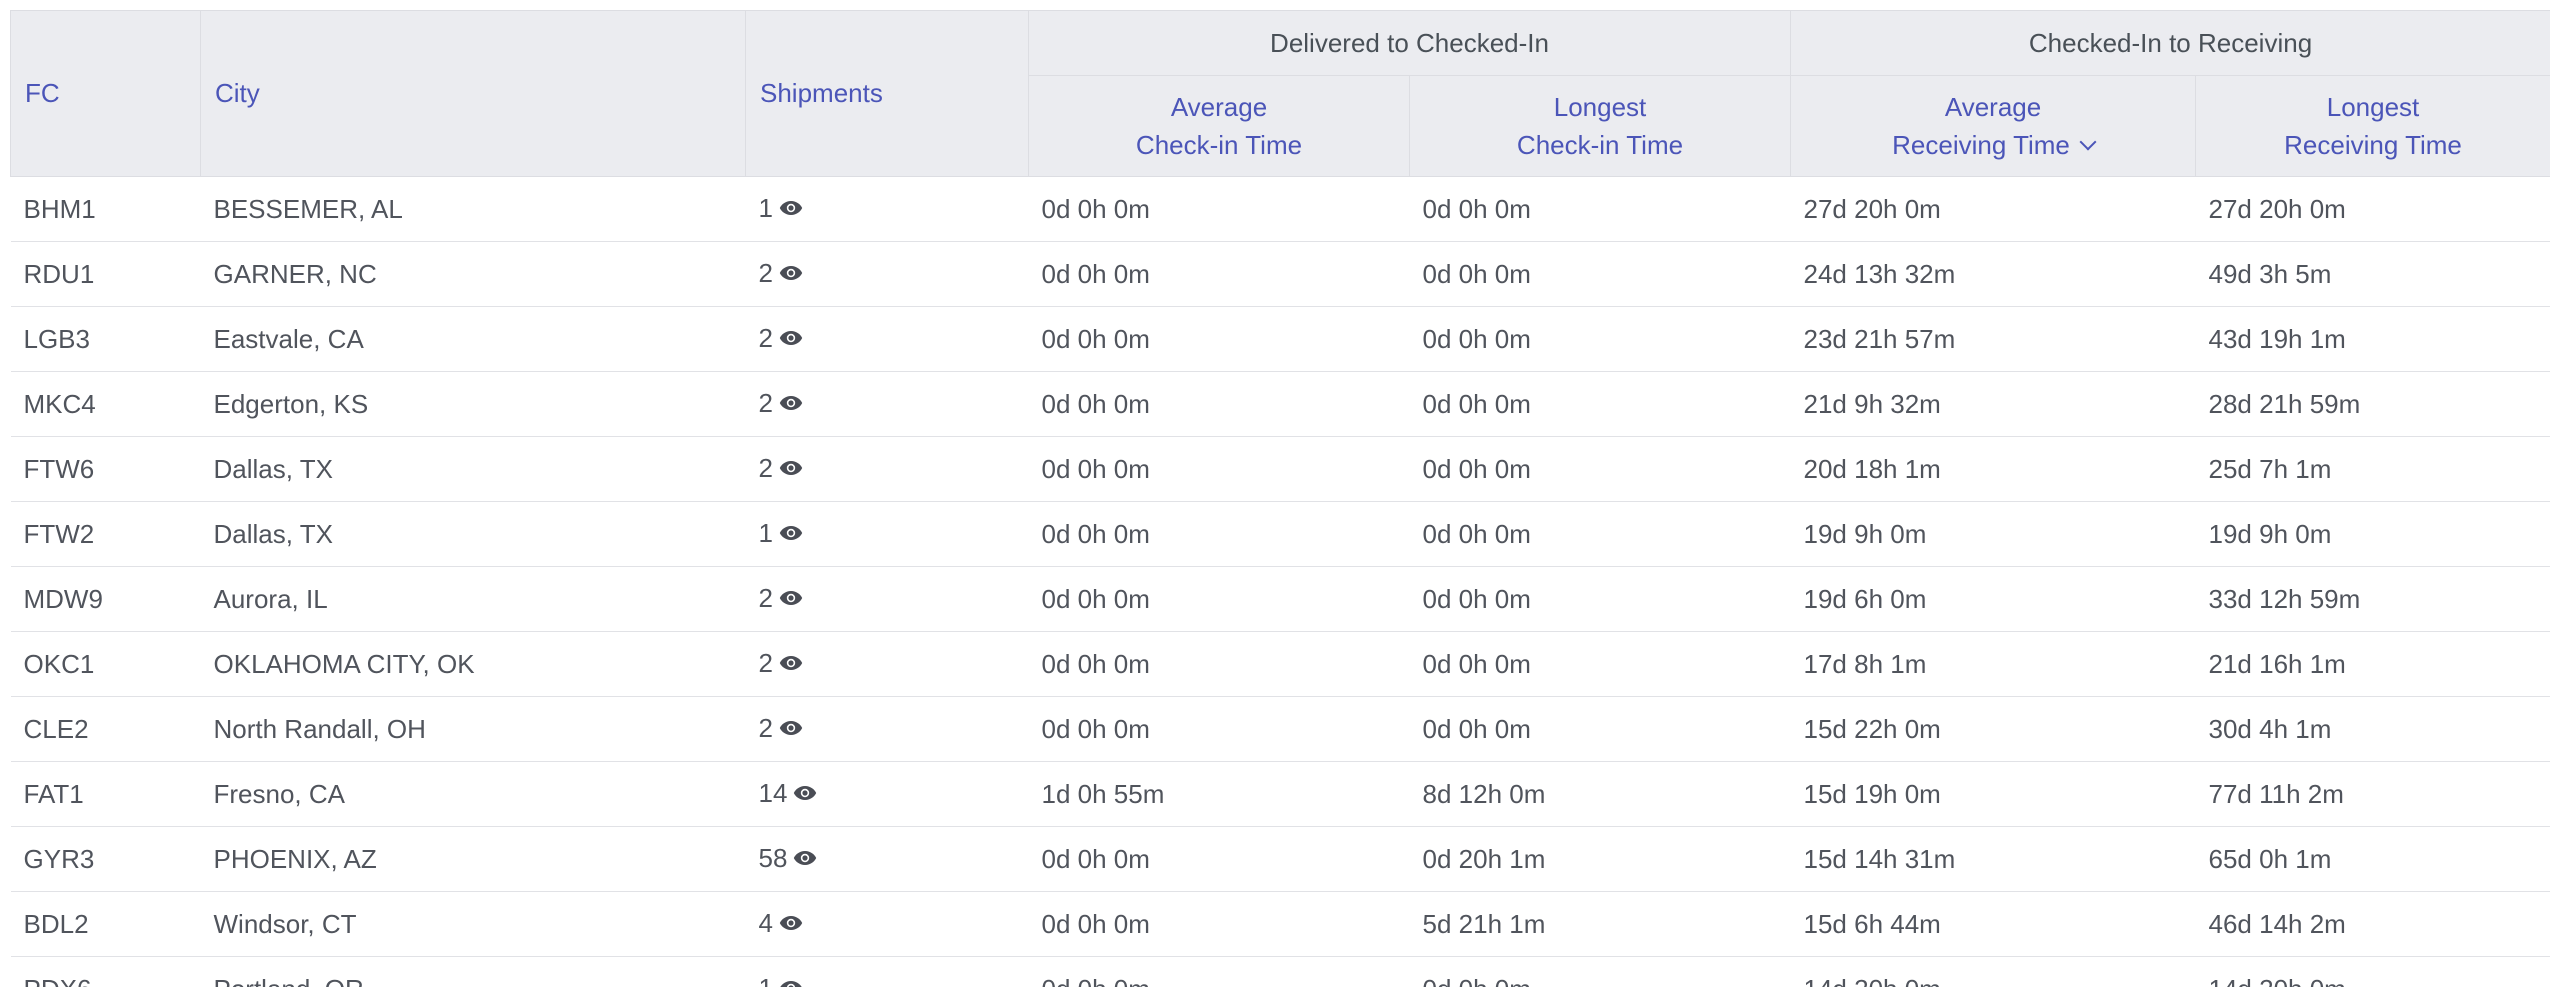  I want to click on fc-cell: LGB3, so click(105, 339).